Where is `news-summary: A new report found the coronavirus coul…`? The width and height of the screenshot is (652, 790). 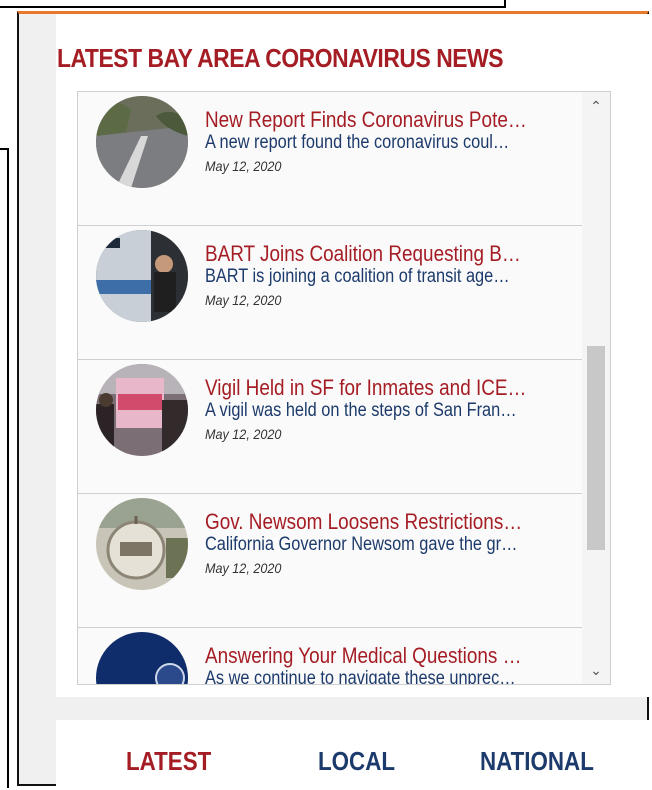
news-summary: A new report found the coronavirus coul… is located at coordinates (392, 143).